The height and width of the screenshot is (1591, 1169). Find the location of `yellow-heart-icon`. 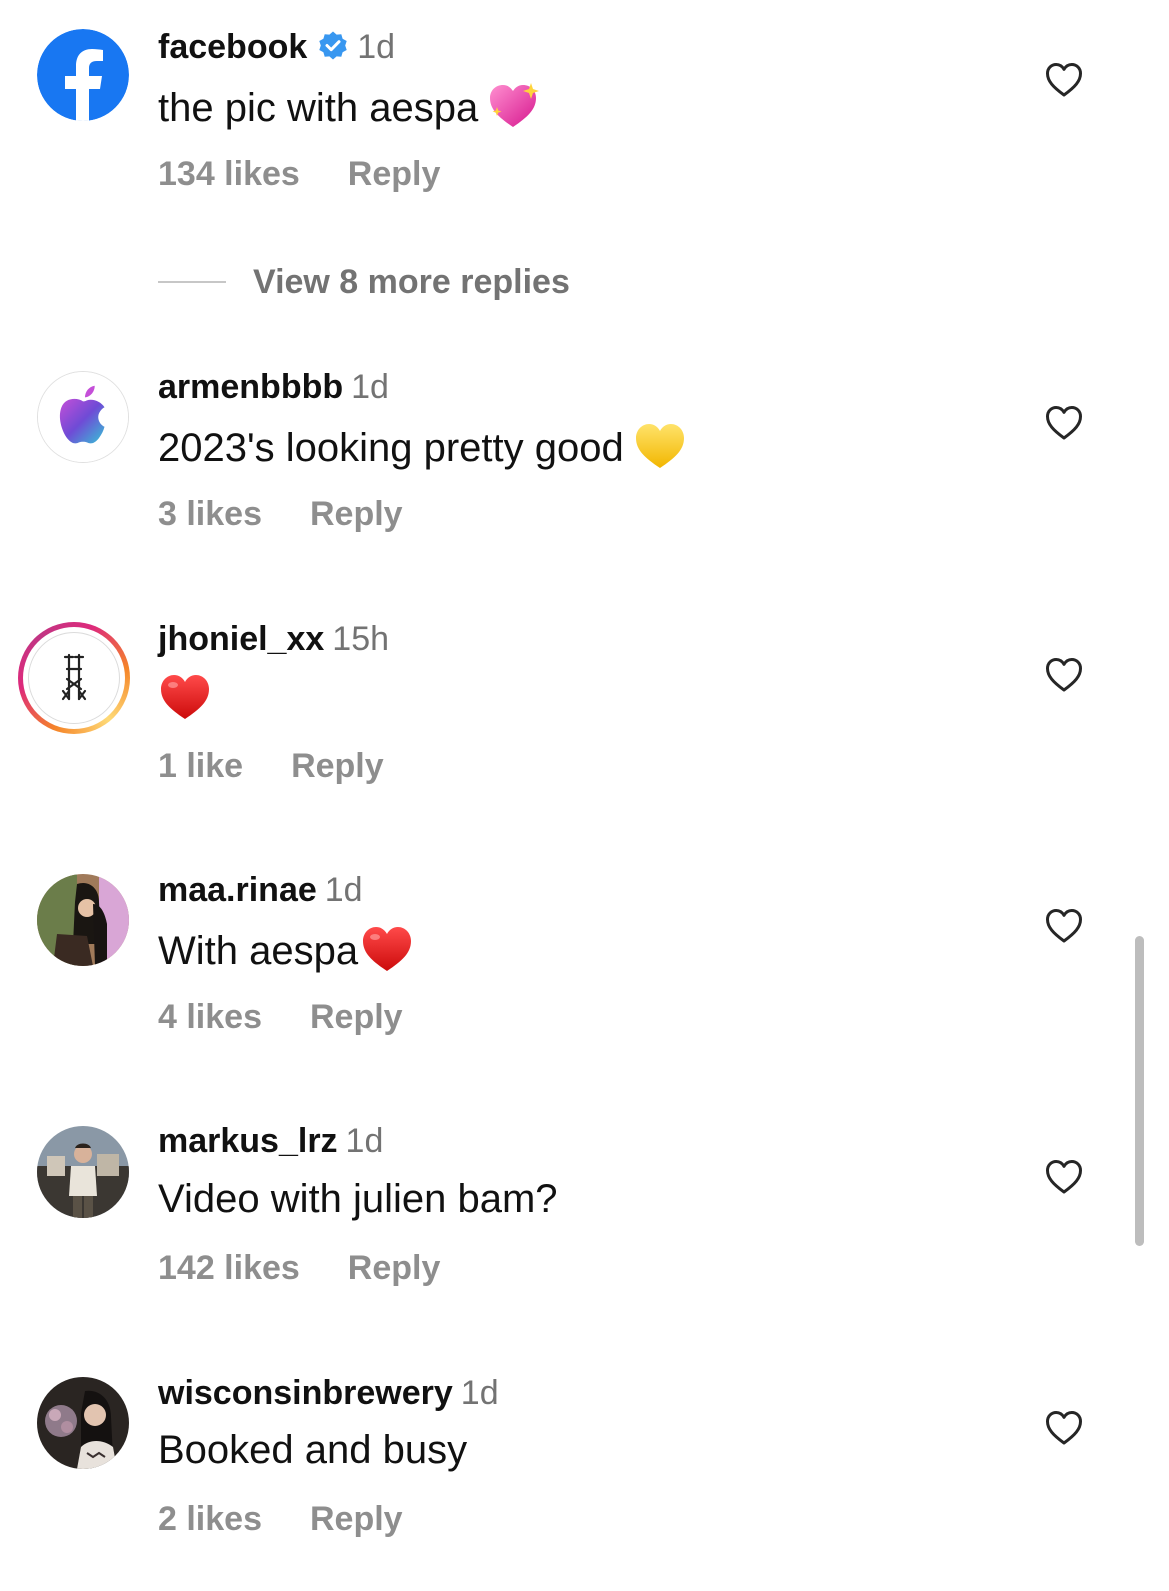

yellow-heart-icon is located at coordinates (659, 446).